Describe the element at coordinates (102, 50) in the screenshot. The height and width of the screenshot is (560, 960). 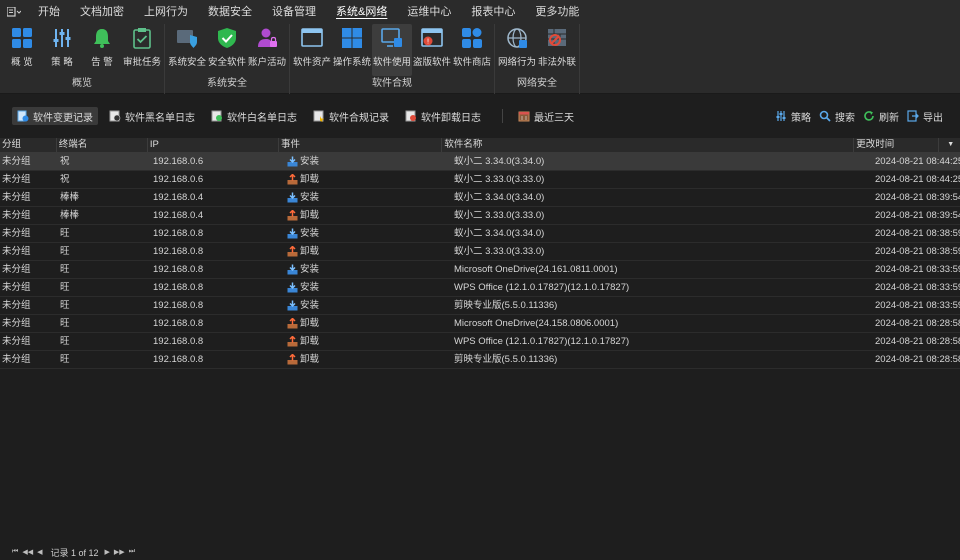
I see `ribbon-button-bell: 告 警` at that location.